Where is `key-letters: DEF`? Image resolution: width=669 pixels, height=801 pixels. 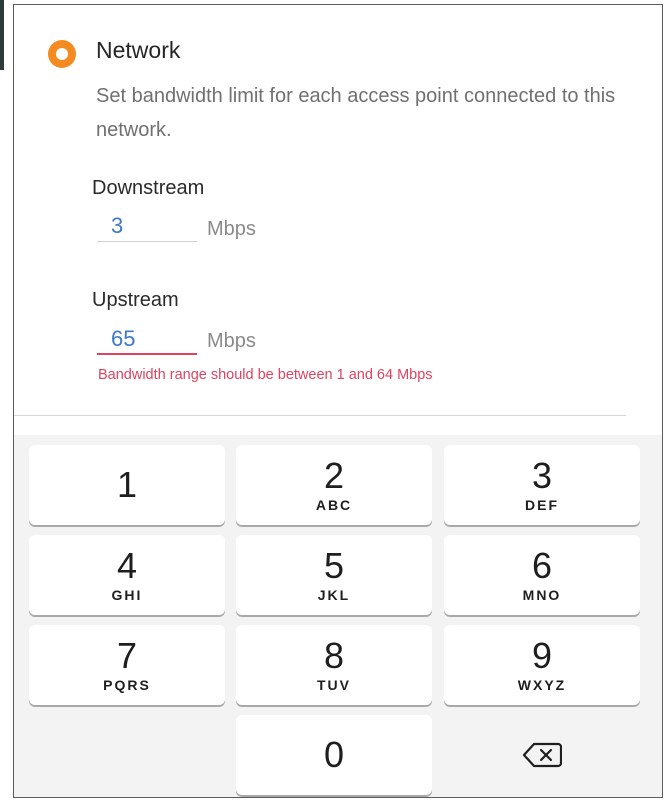
key-letters: DEF is located at coordinates (542, 505).